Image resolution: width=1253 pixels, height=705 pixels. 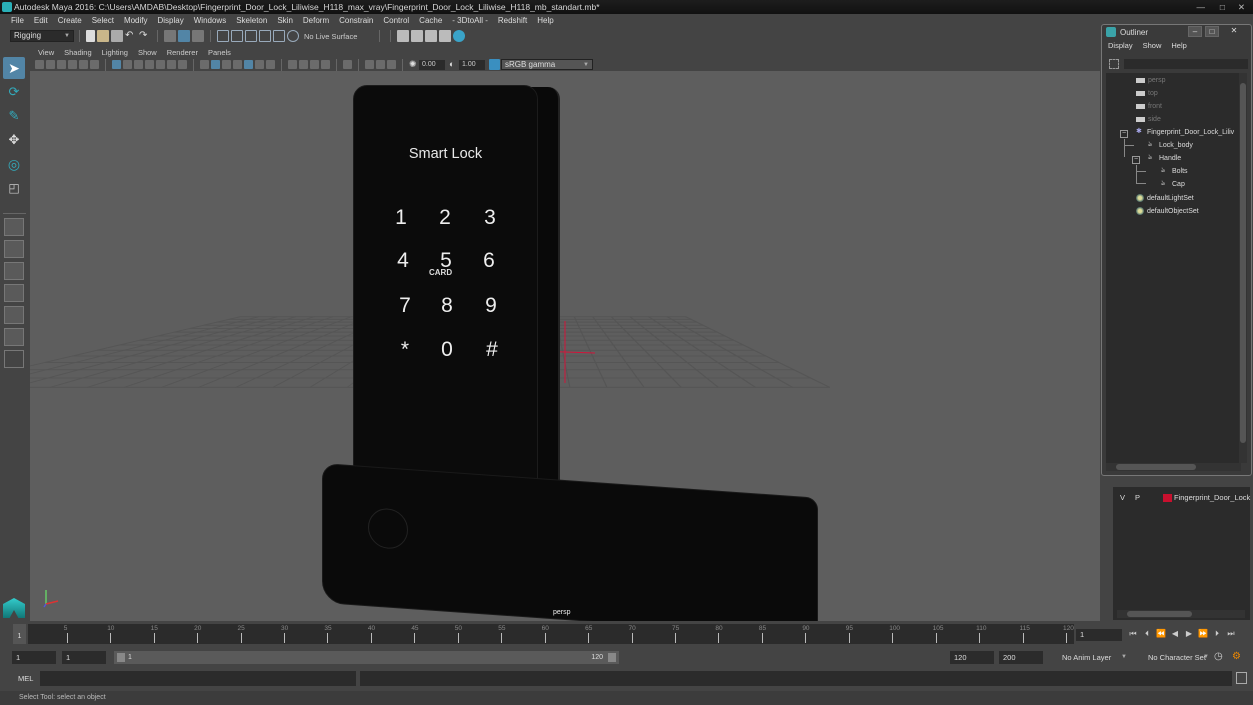 What do you see at coordinates (459, 36) in the screenshot?
I see `hypershade-icon` at bounding box center [459, 36].